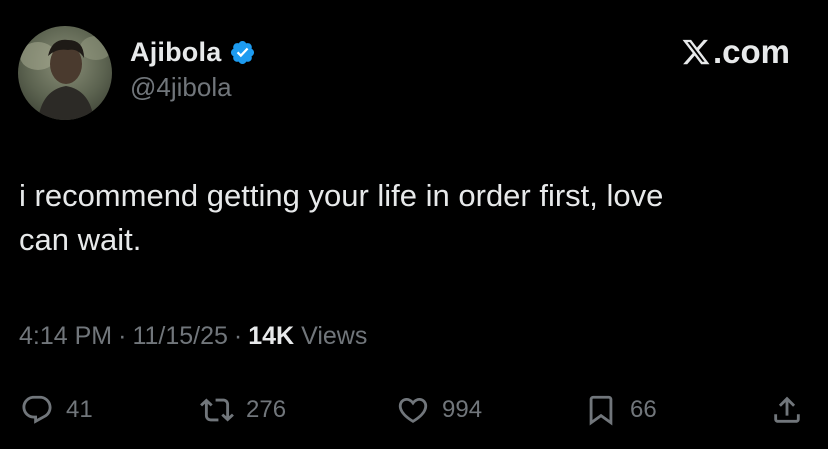 The image size is (828, 449). What do you see at coordinates (462, 409) in the screenshot?
I see `like-count: 994` at bounding box center [462, 409].